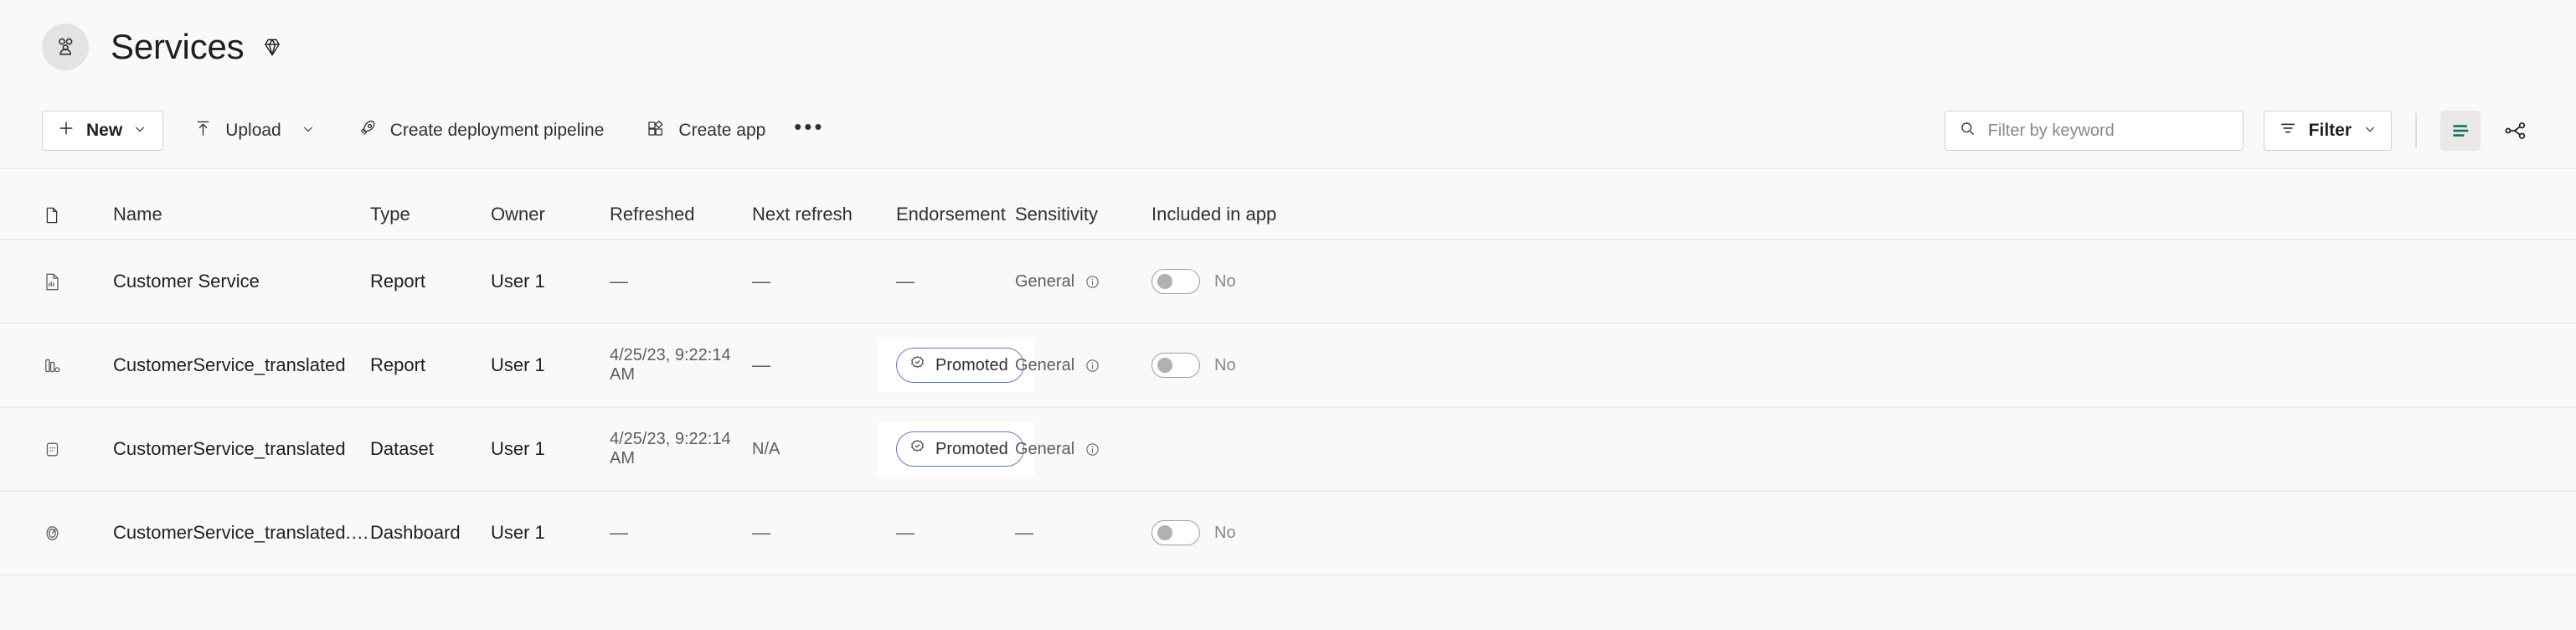  I want to click on search-icon, so click(1967, 131).